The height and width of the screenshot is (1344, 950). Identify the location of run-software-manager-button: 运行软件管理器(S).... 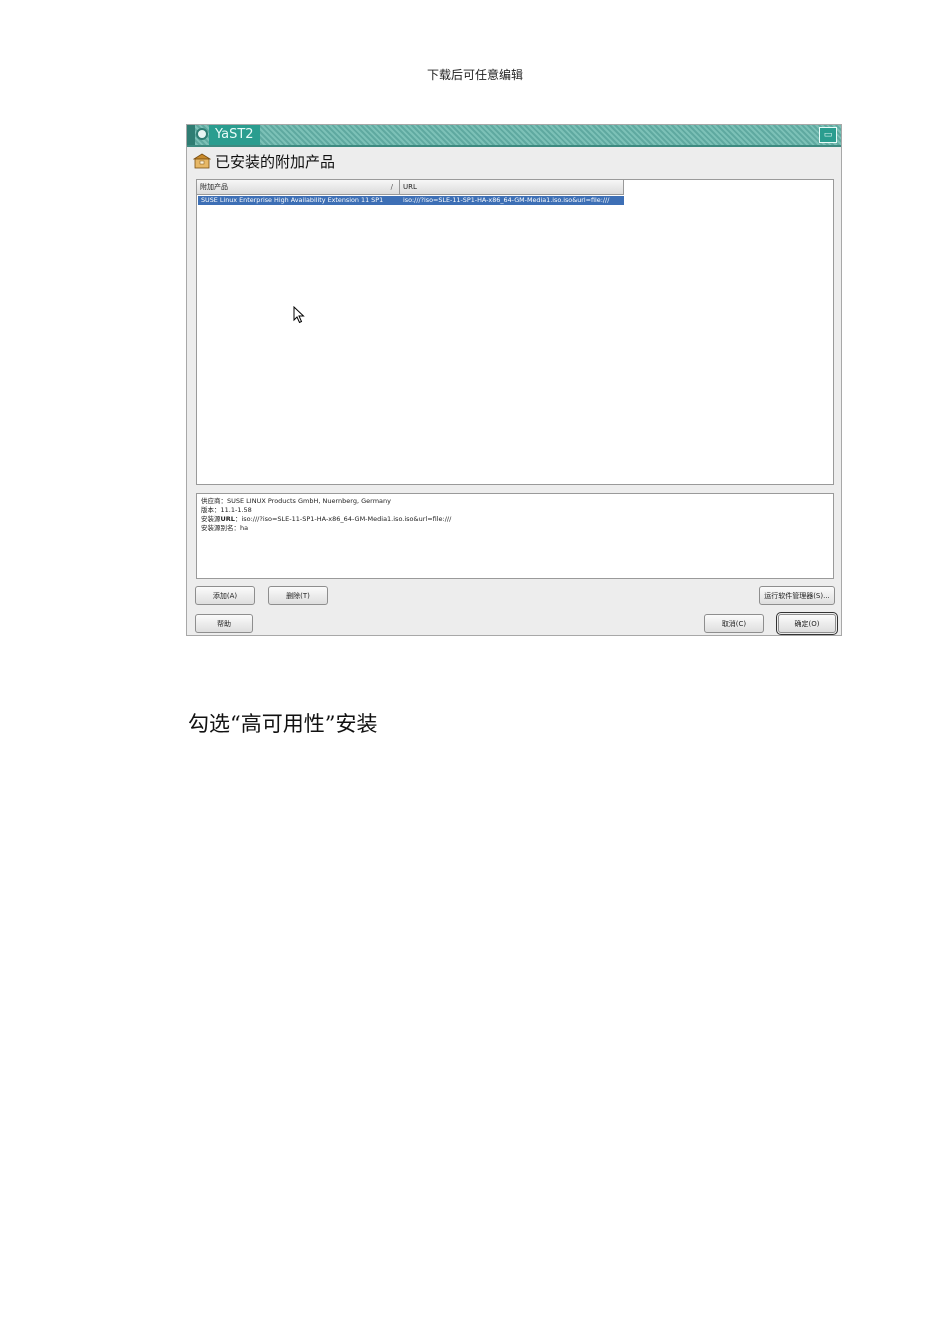
(797, 595).